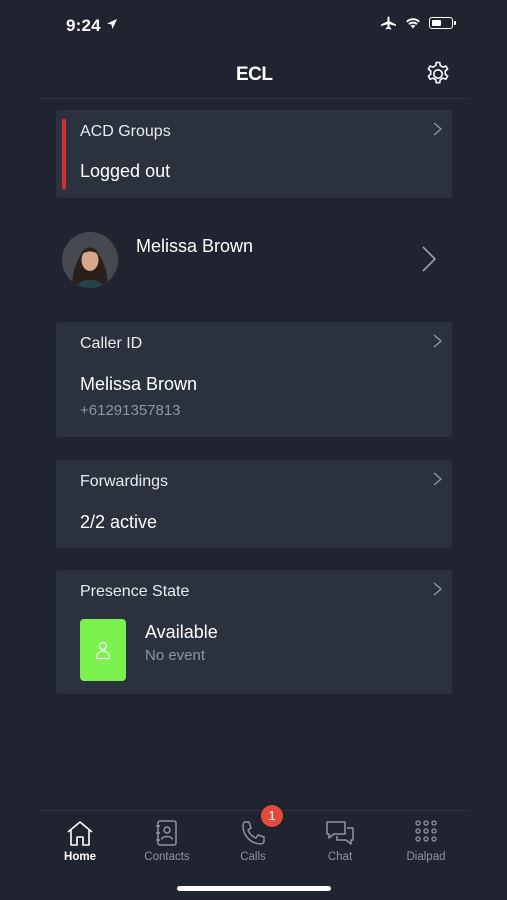 The width and height of the screenshot is (507, 900). Describe the element at coordinates (175, 655) in the screenshot. I see `presence-event: No event` at that location.